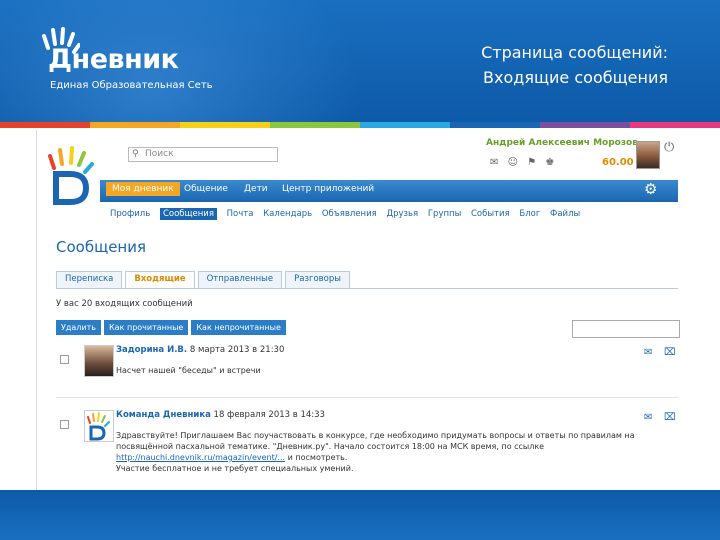 The width and height of the screenshot is (720, 540). Describe the element at coordinates (565, 214) in the screenshot. I see `subnav-files: Файлы` at that location.